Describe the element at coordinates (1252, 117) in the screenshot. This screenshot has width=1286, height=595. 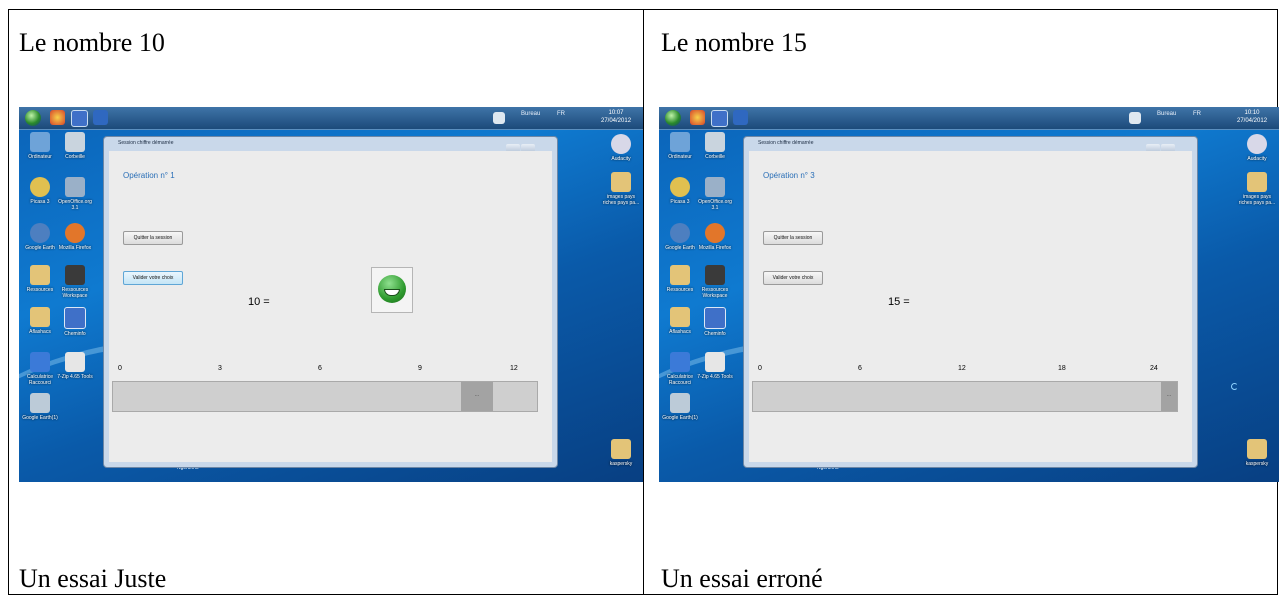
I see `tray-clock: 10:10 27/04/2012` at that location.